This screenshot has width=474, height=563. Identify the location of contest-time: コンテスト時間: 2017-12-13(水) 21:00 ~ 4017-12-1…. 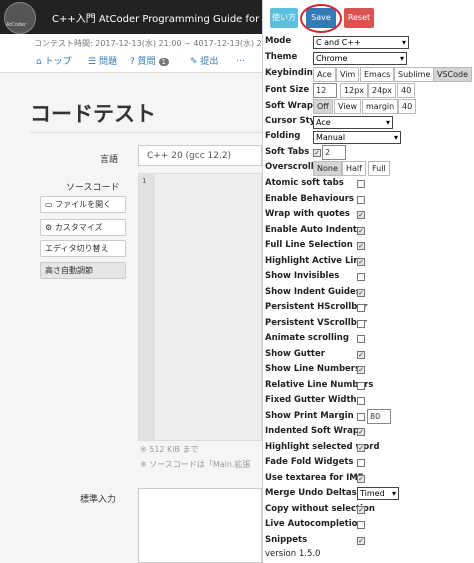
(157, 43).